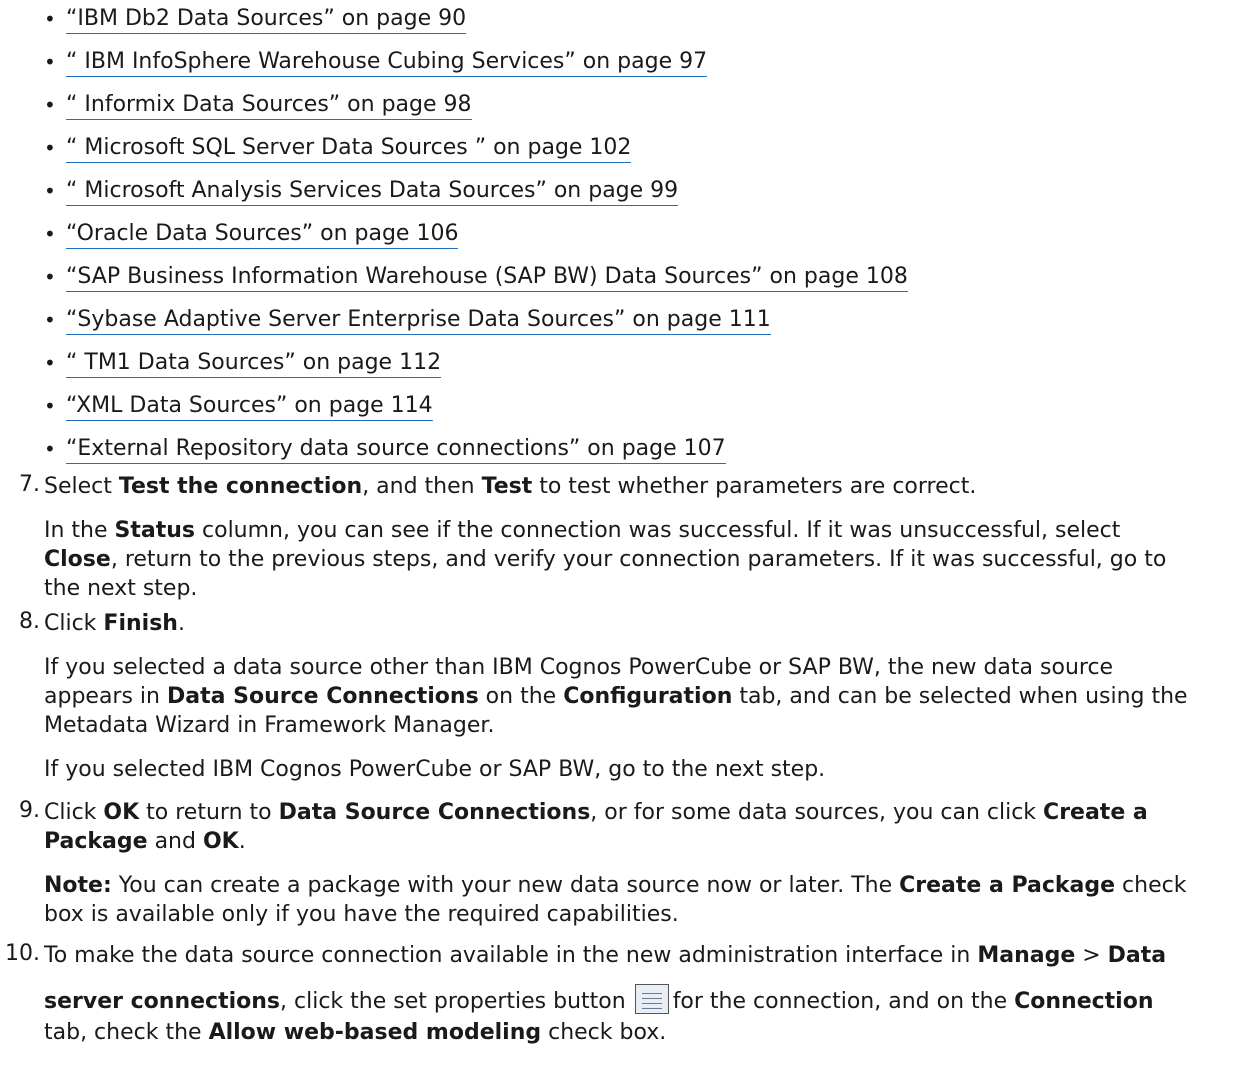  I want to click on link-oracle: “Oracle Data Sources” on page 106, so click(262, 235).